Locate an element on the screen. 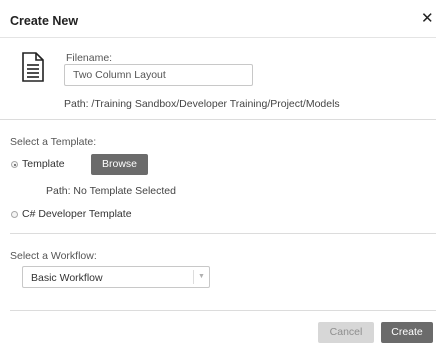  csharp-template-radio is located at coordinates (14, 214).